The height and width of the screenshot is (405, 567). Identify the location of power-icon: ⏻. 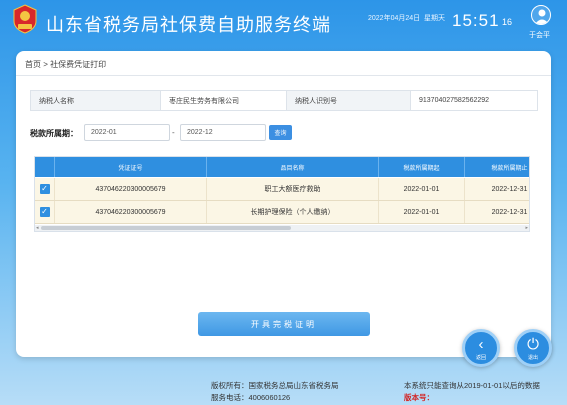
(533, 344).